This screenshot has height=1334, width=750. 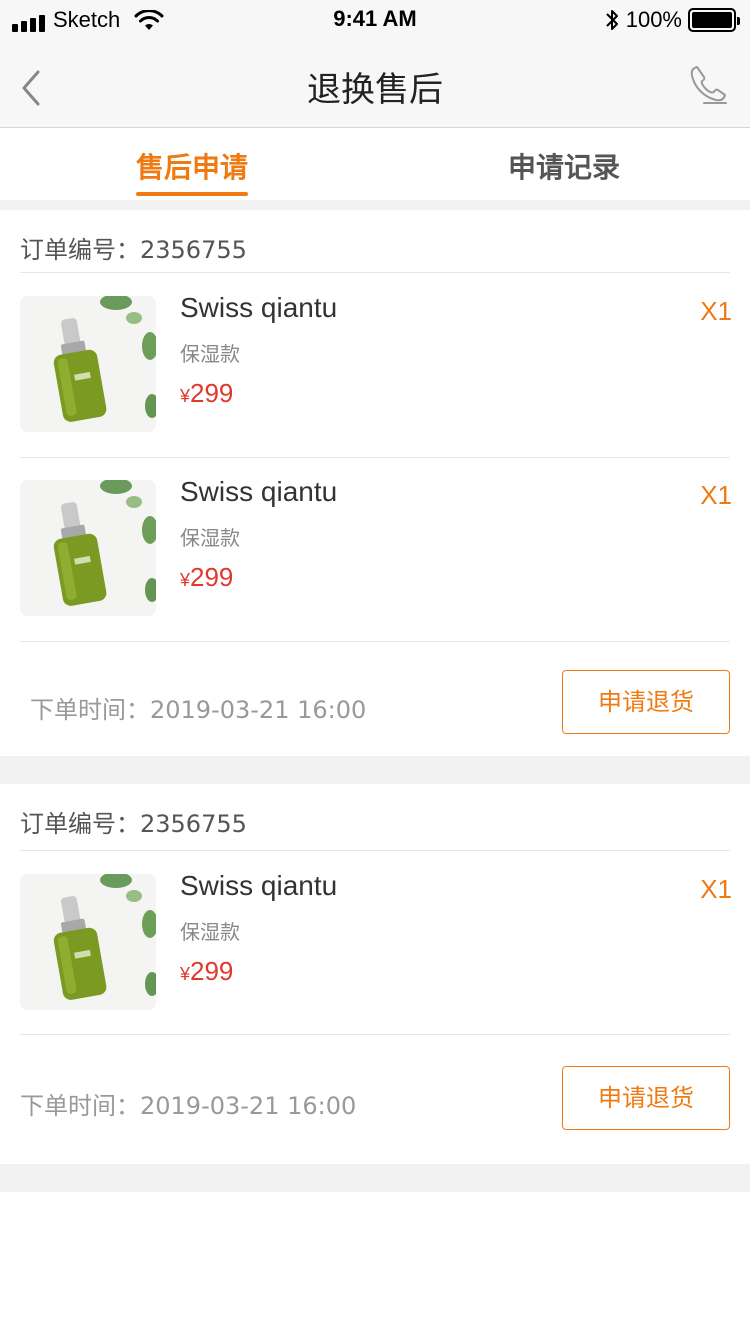 I want to click on tab-bar: 售后申请 申请记录, so click(x=375, y=164).